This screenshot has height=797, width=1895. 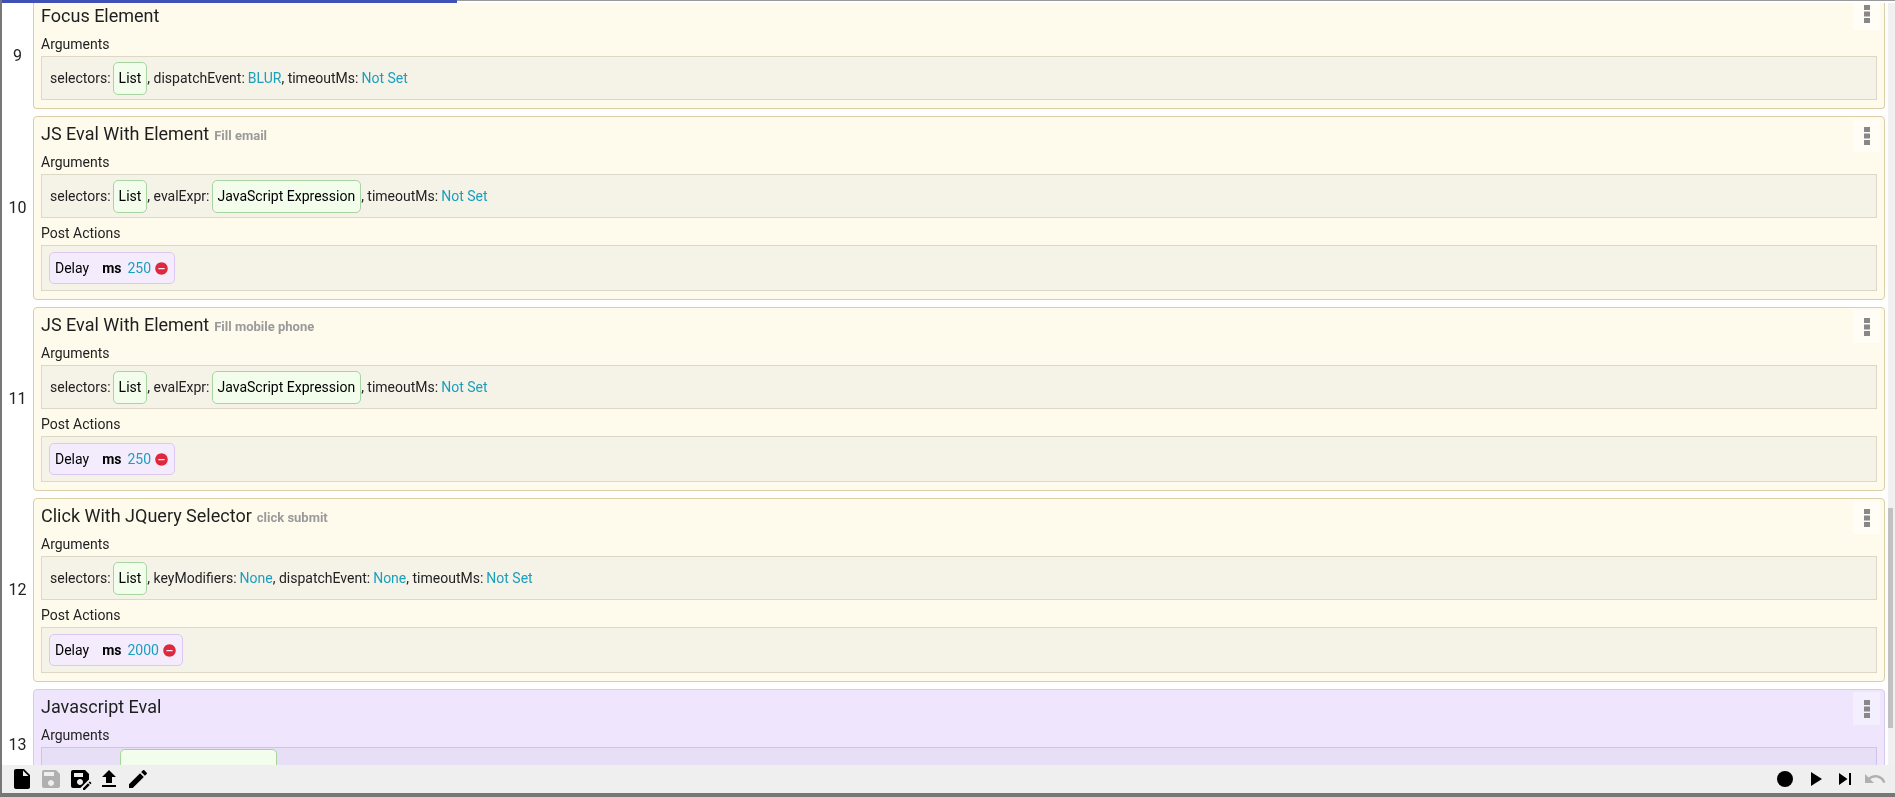 What do you see at coordinates (264, 327) in the screenshot?
I see `step-note: Fill mobile phone` at bounding box center [264, 327].